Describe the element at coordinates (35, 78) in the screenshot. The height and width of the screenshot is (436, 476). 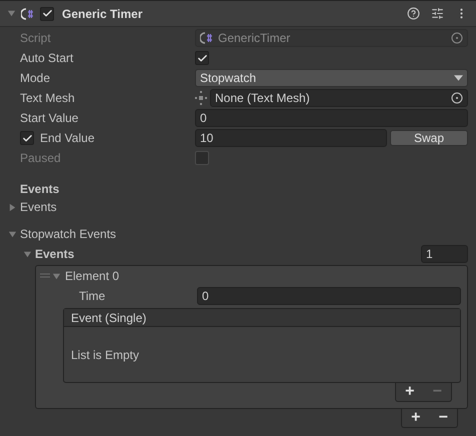
I see `field-label: Mode` at that location.